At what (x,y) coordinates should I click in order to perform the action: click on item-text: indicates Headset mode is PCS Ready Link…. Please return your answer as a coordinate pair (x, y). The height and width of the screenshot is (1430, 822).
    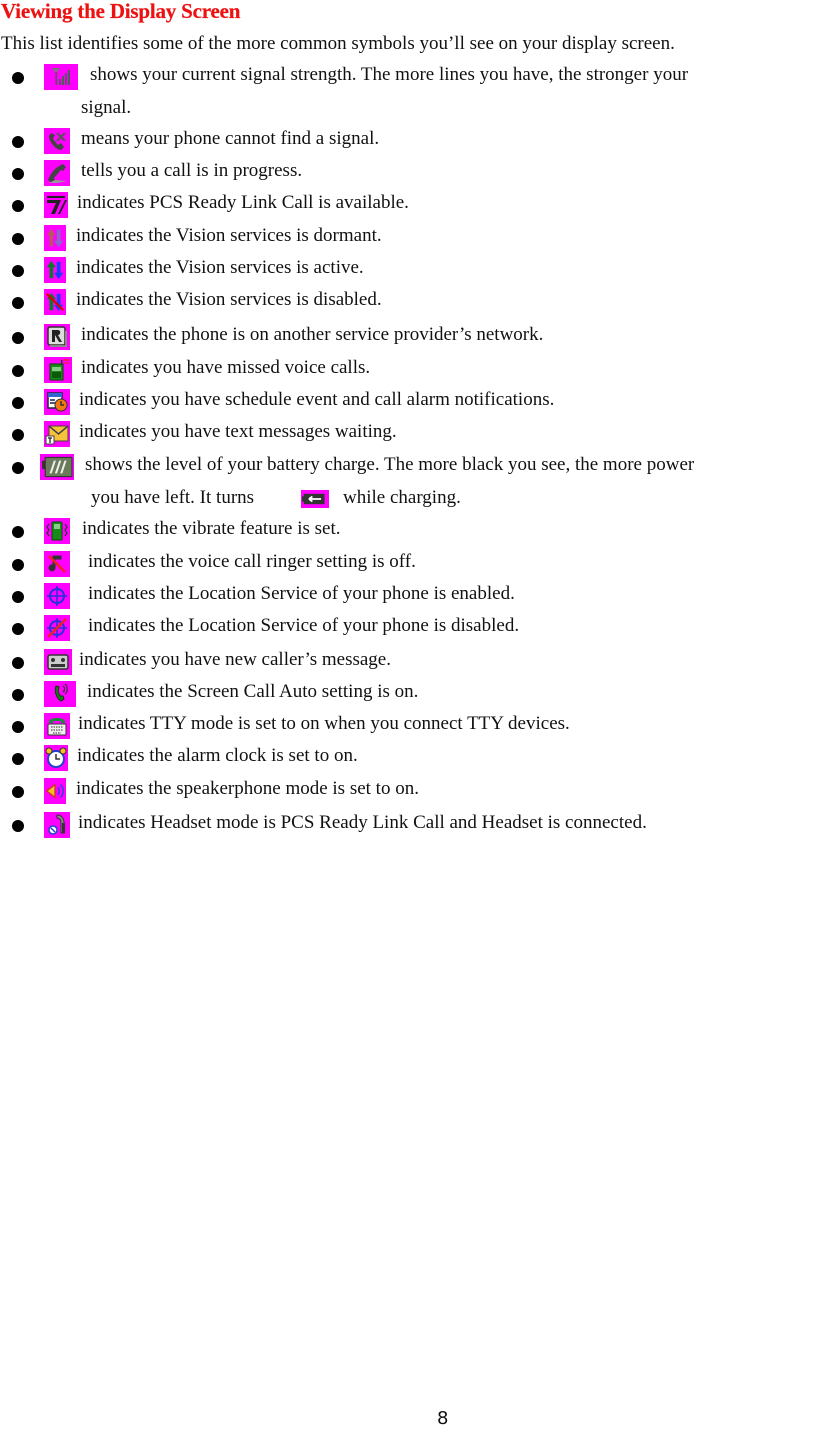
    Looking at the image, I should click on (362, 822).